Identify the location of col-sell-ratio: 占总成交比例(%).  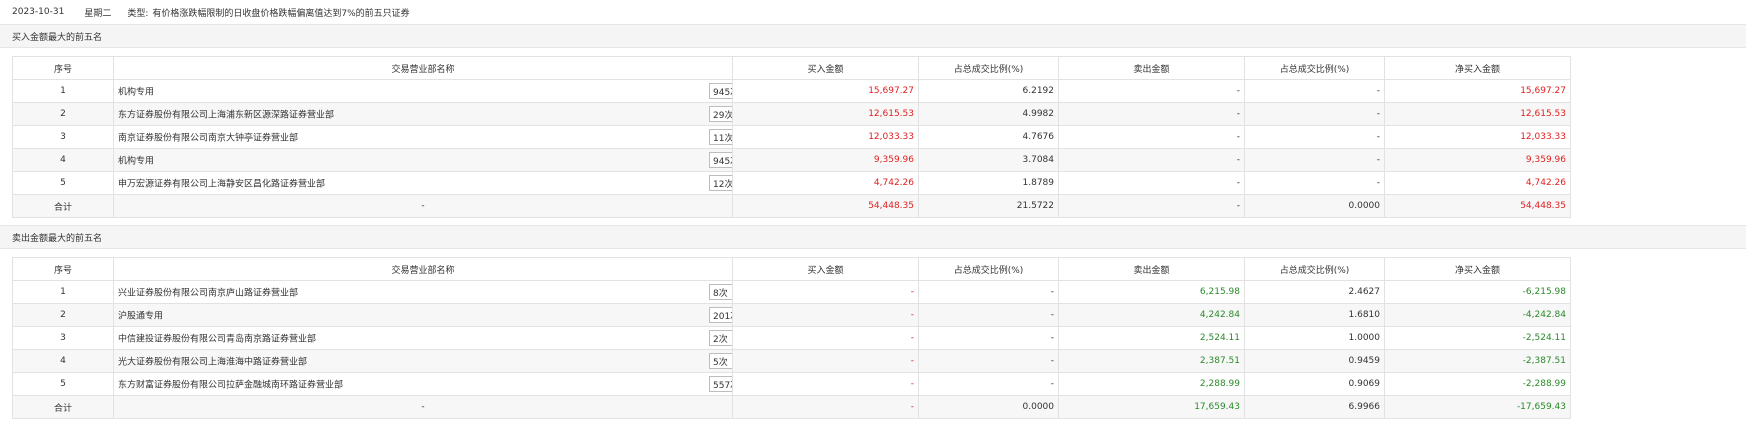
(1314, 68).